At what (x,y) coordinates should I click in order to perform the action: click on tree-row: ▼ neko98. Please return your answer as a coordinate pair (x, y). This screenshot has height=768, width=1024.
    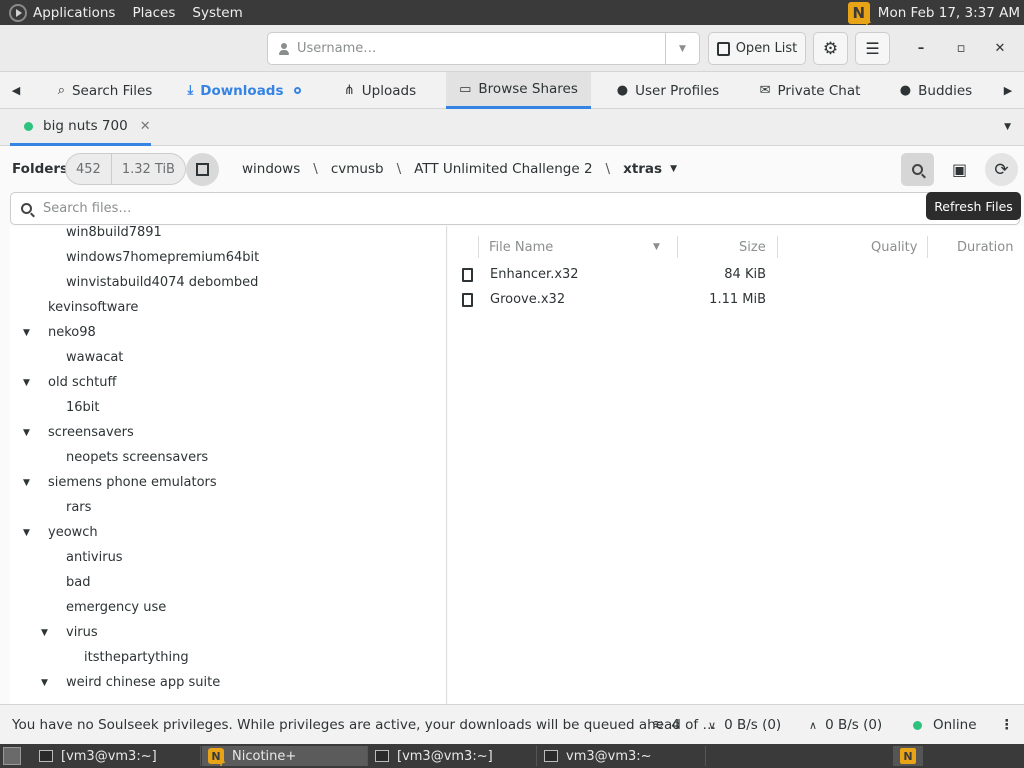
    Looking at the image, I should click on (228, 332).